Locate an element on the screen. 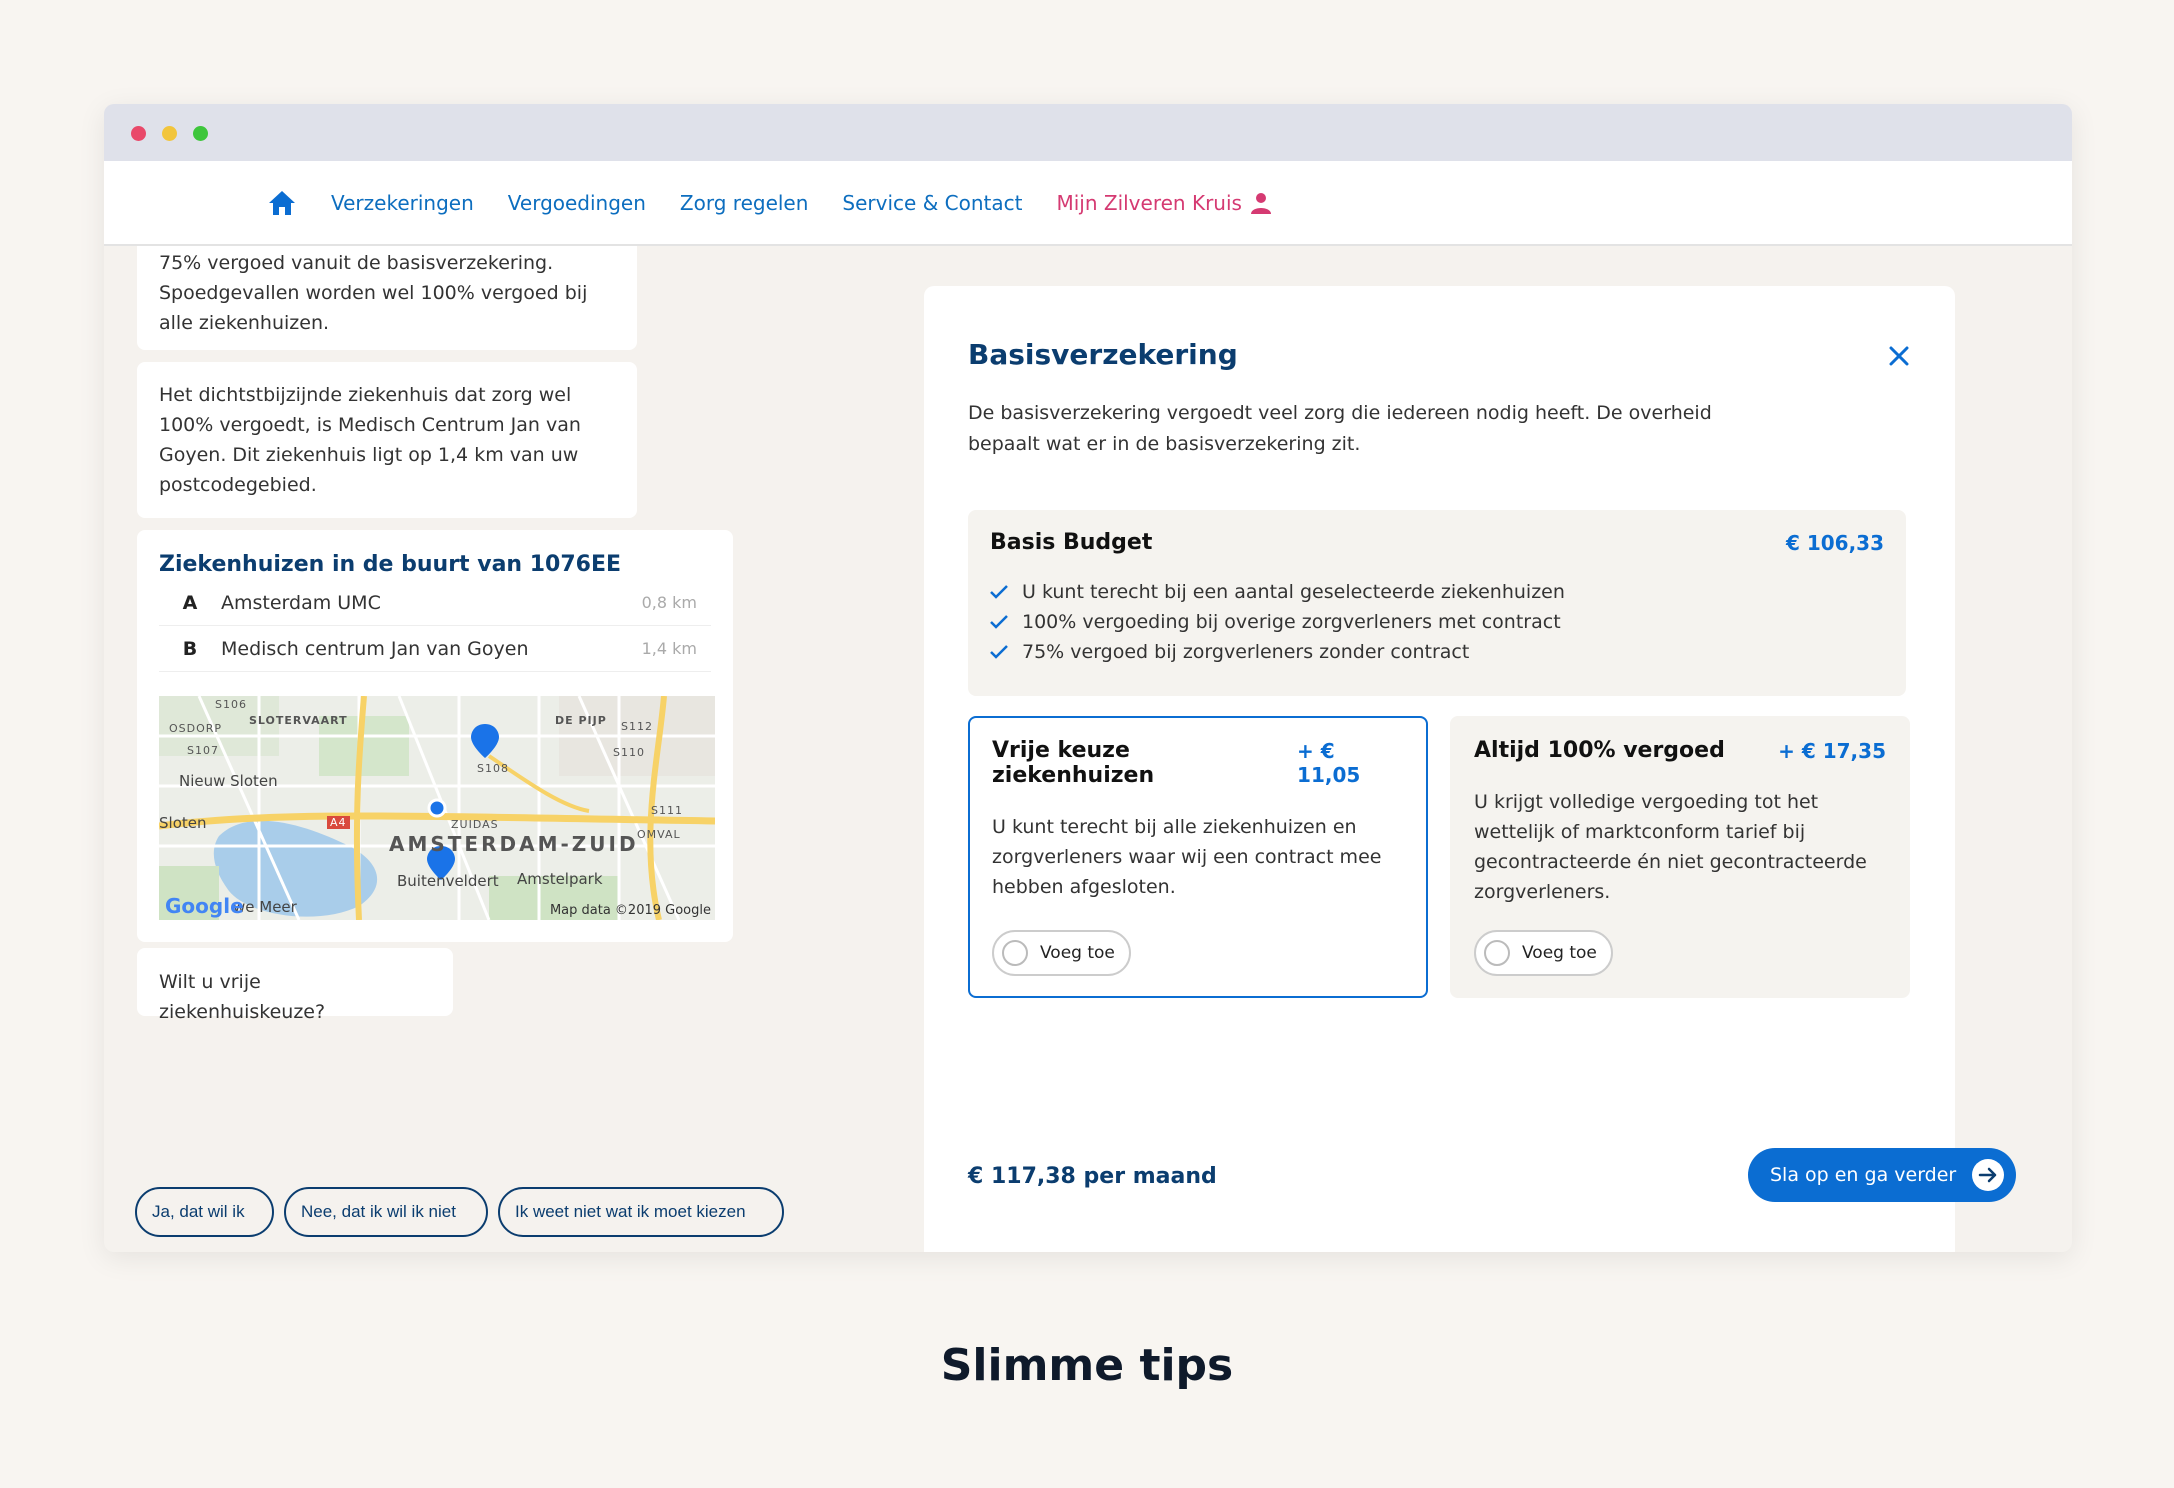 This screenshot has height=1488, width=2174. option-line: zorgverleners. is located at coordinates (1542, 892).